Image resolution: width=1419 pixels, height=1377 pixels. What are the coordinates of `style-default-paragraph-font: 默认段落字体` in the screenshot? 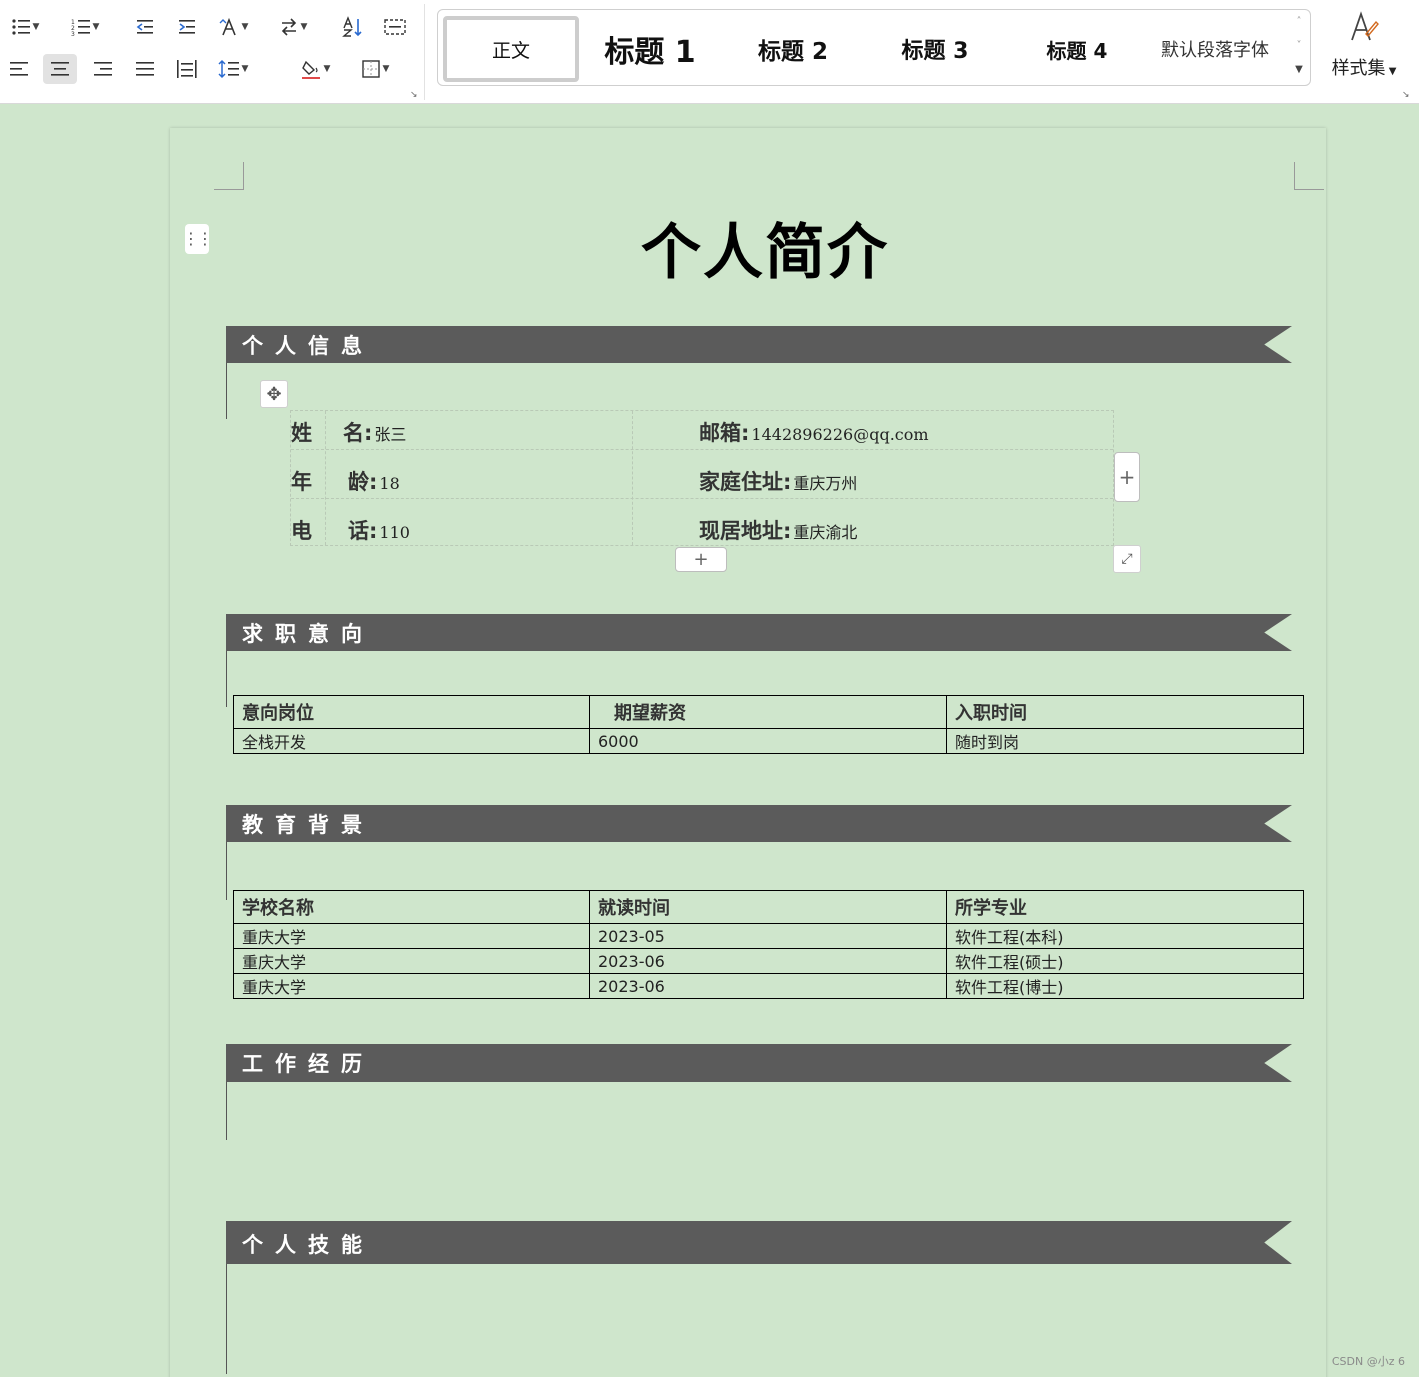 It's located at (1215, 49).